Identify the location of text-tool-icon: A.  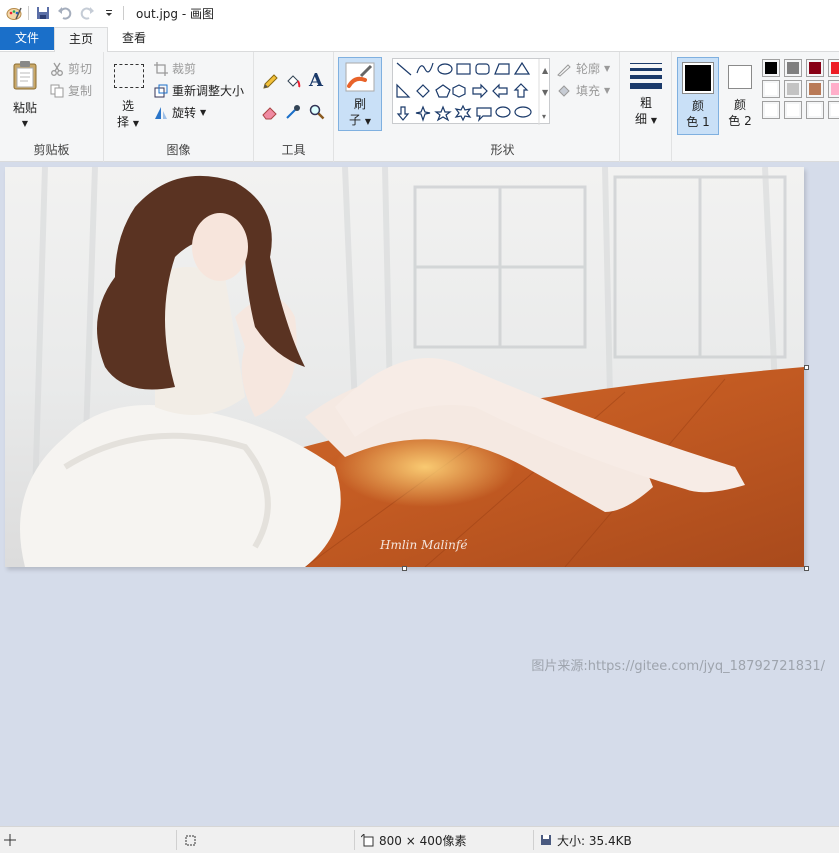
(316, 80).